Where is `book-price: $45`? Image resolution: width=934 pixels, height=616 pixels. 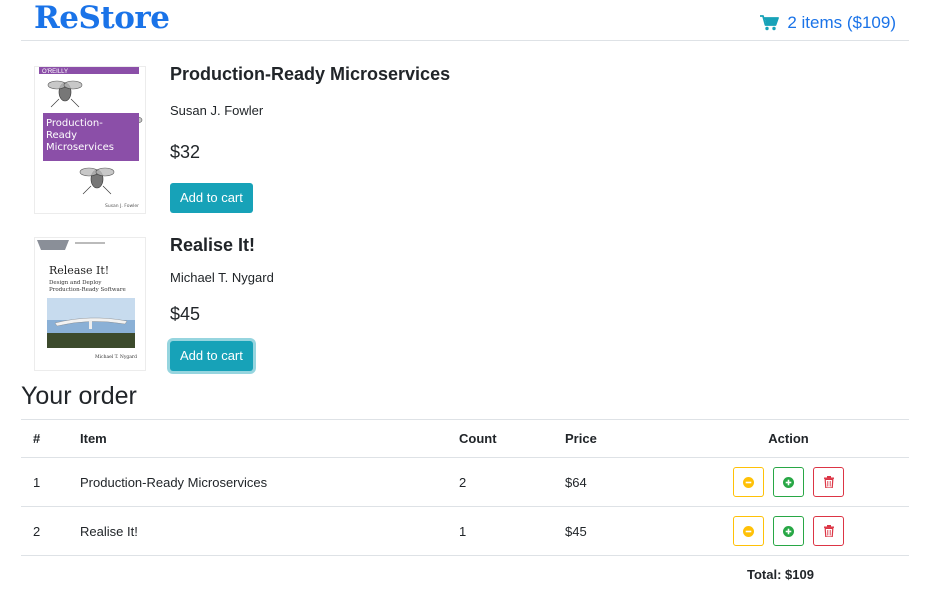
book-price: $45 is located at coordinates (185, 314).